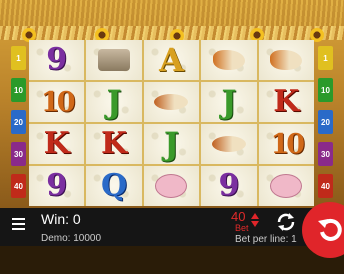 The image size is (344, 274). What do you see at coordinates (18, 219) in the screenshot?
I see `menu-icon` at bounding box center [18, 219].